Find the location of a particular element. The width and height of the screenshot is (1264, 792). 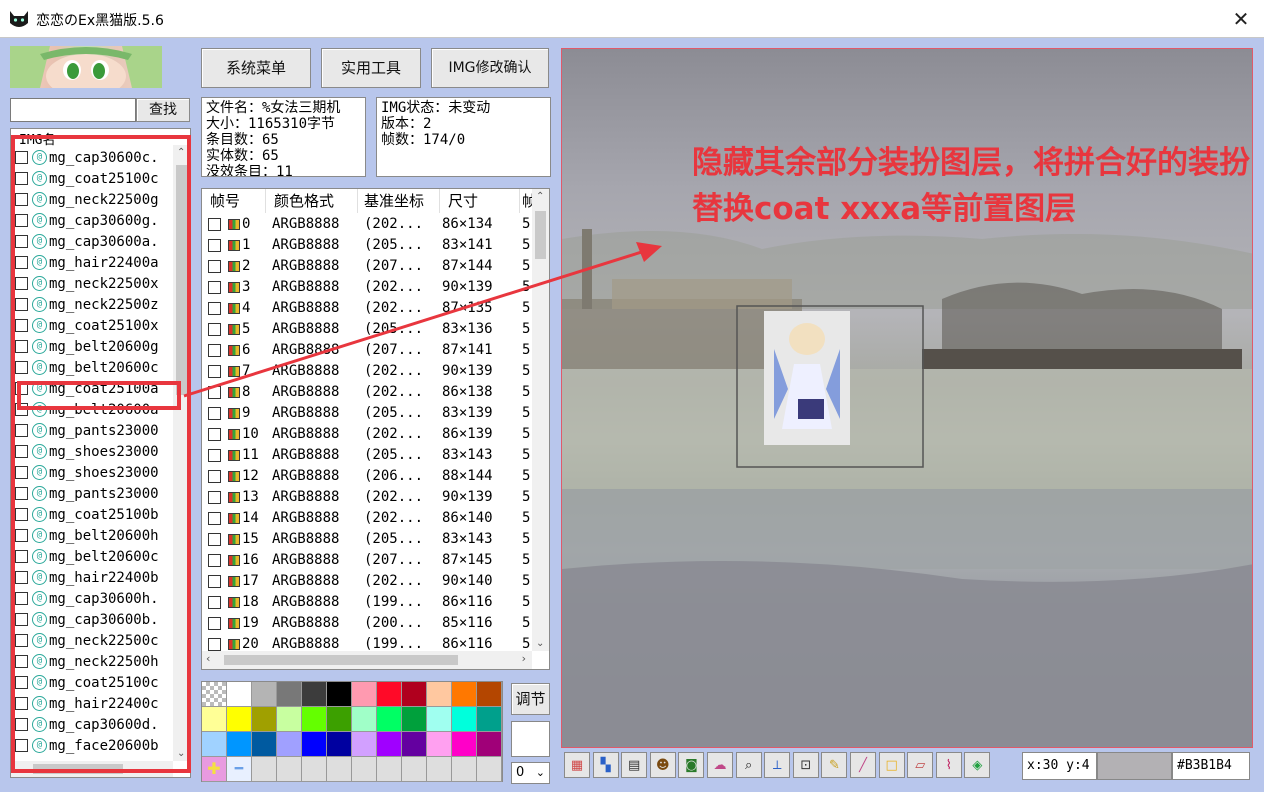

tool-axis-button: ⟂ is located at coordinates (777, 765).